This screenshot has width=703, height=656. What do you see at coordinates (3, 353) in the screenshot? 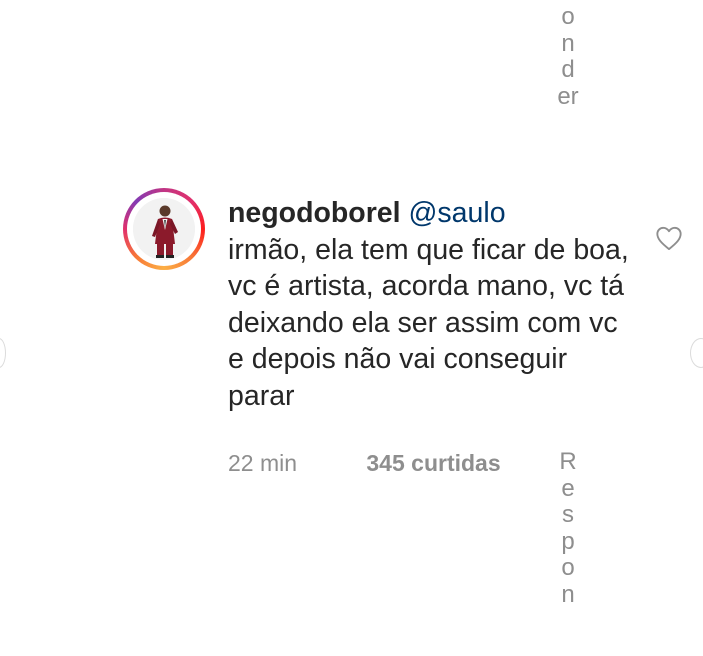
I see `carousel-prev-icon` at bounding box center [3, 353].